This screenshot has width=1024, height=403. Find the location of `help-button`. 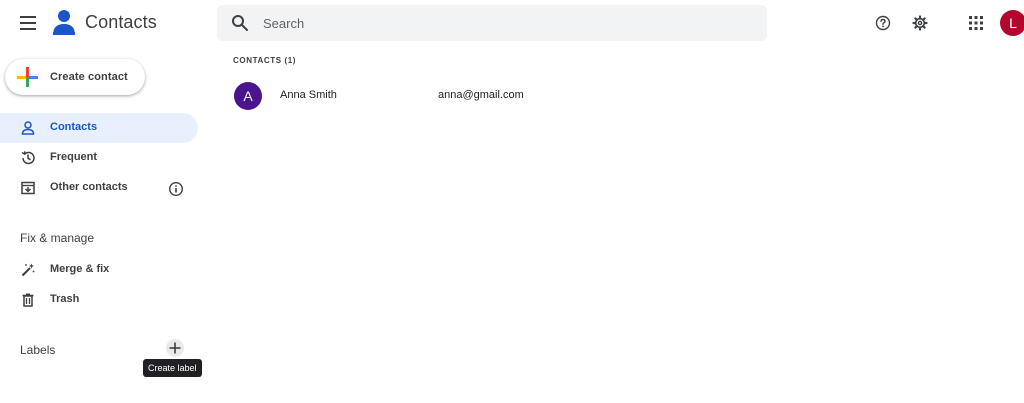

help-button is located at coordinates (883, 23).